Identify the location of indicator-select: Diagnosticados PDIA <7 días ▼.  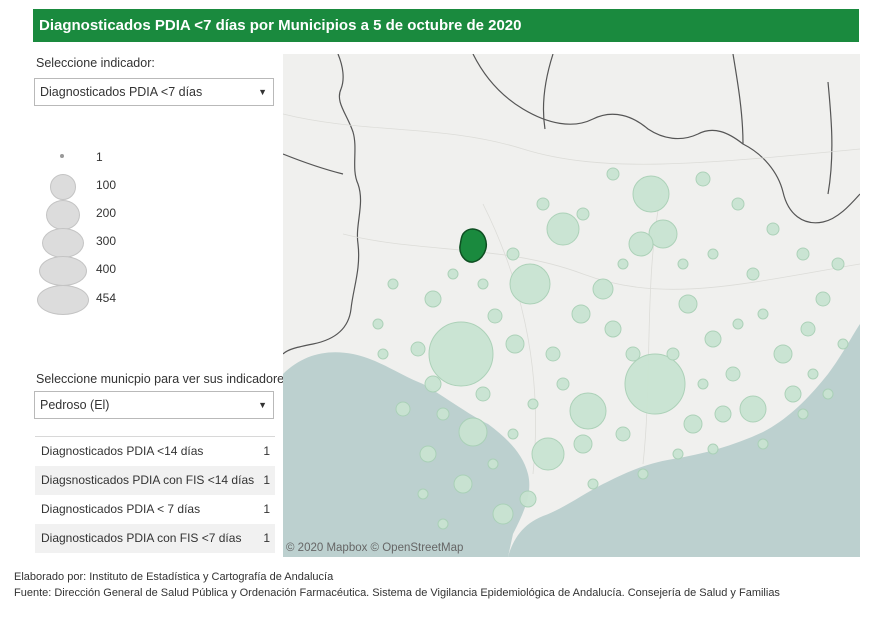
(154, 92).